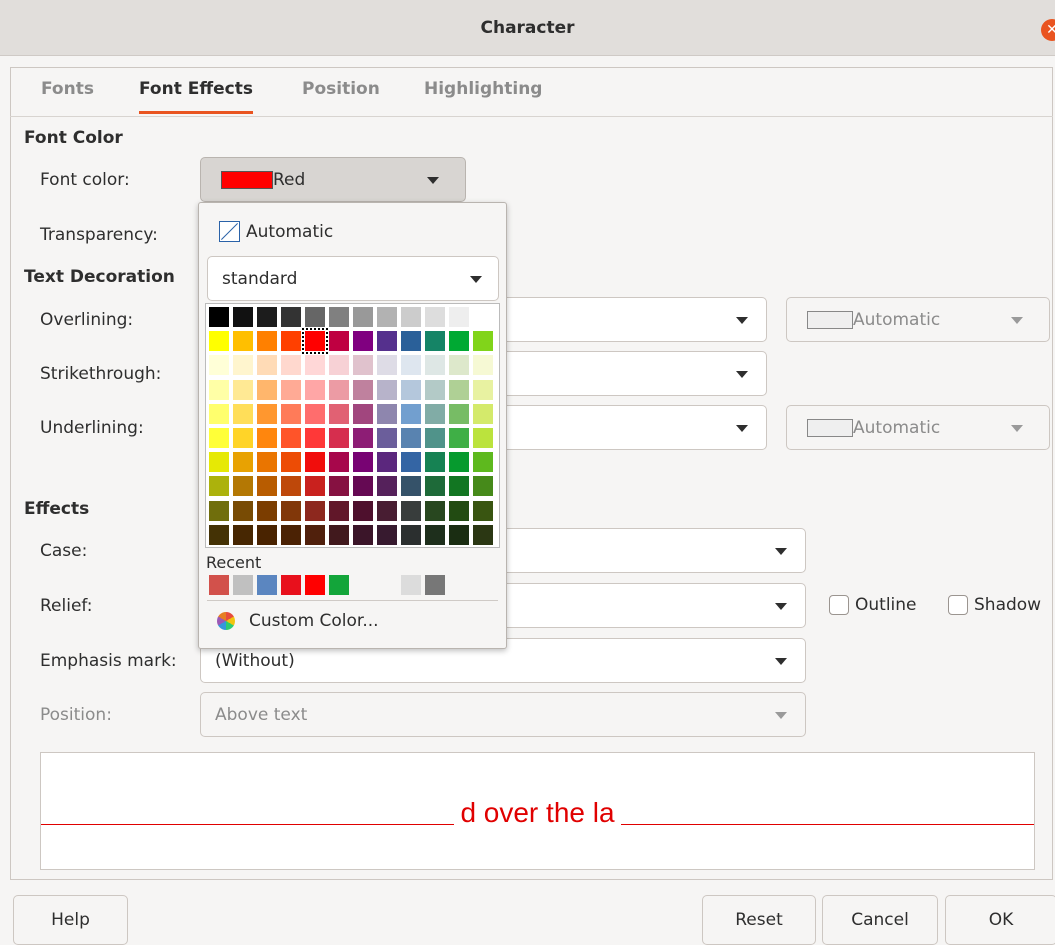  Describe the element at coordinates (918, 319) in the screenshot. I see `overlining-color-button: Automatic` at that location.